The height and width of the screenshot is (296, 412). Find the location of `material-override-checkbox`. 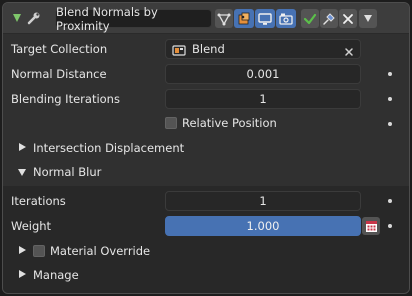

material-override-checkbox is located at coordinates (39, 251).